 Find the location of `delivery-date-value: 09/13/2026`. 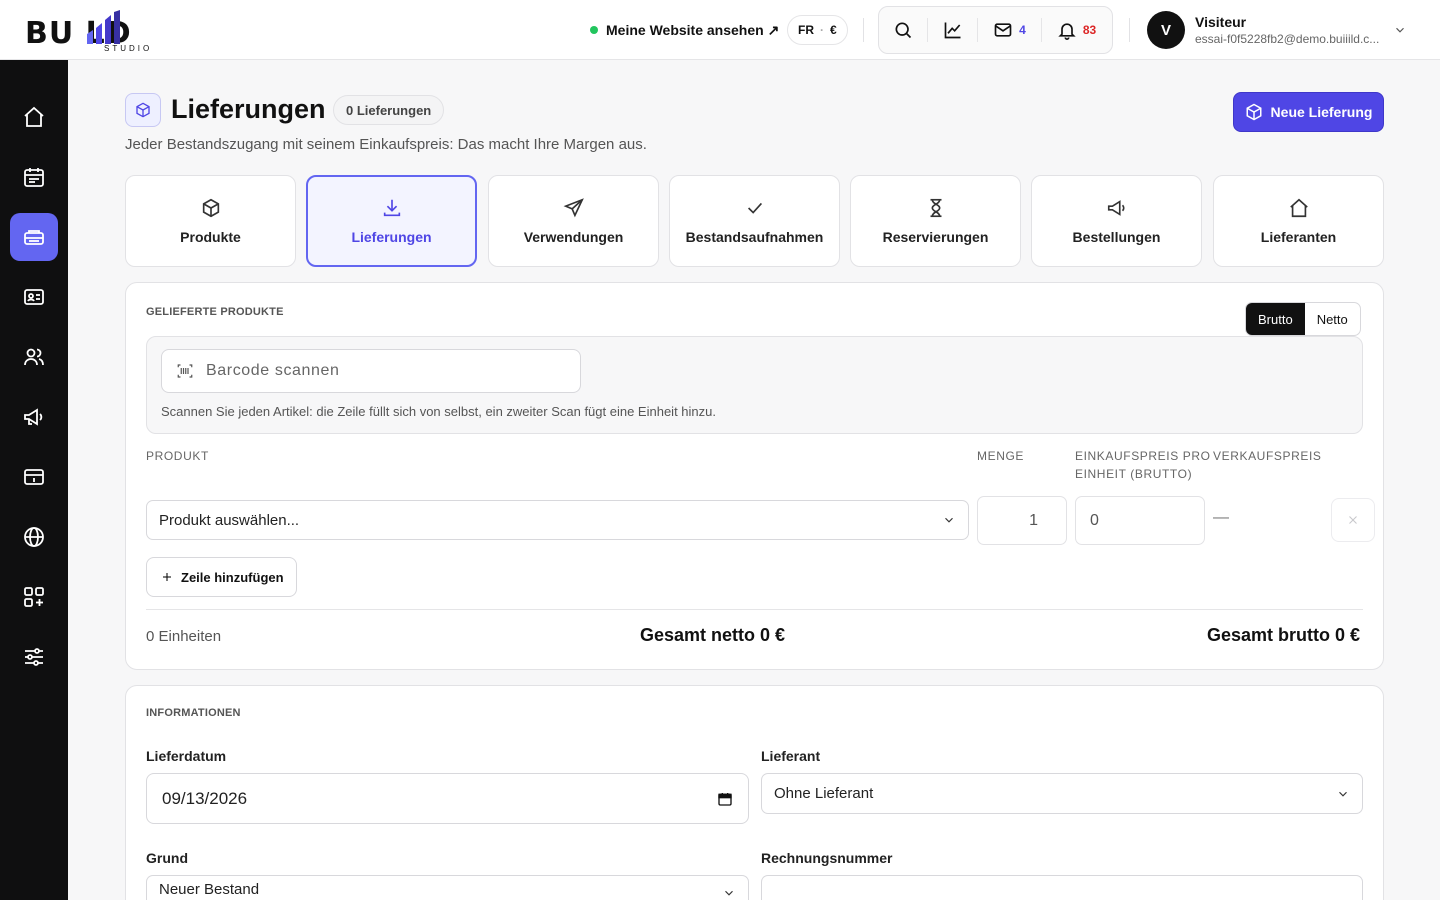

delivery-date-value: 09/13/2026 is located at coordinates (205, 798).